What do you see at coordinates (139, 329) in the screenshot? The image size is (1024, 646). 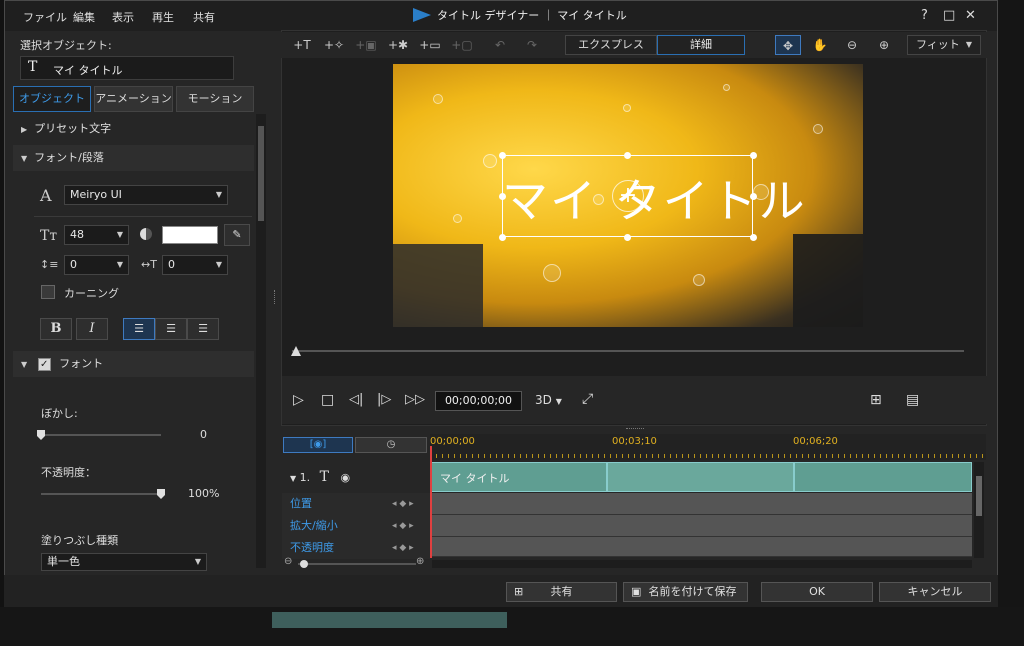 I see `align-left-button: ☰` at bounding box center [139, 329].